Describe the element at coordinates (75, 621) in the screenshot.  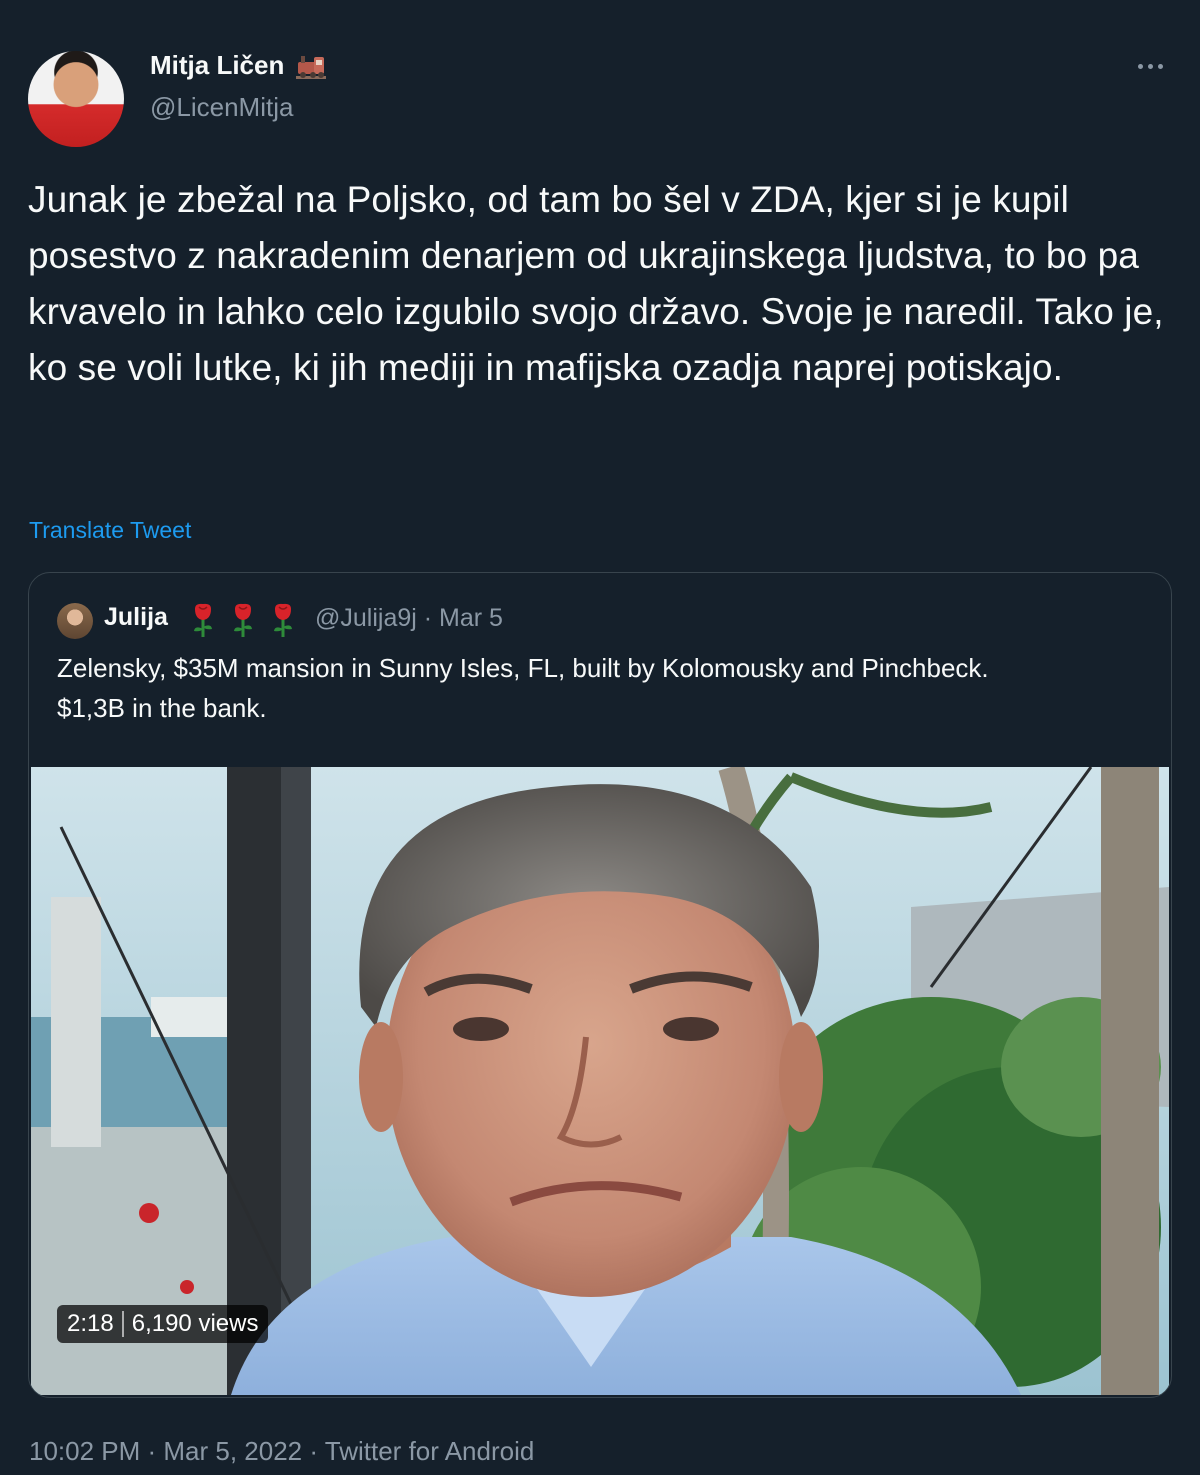
I see `quoted-author-avatar` at that location.